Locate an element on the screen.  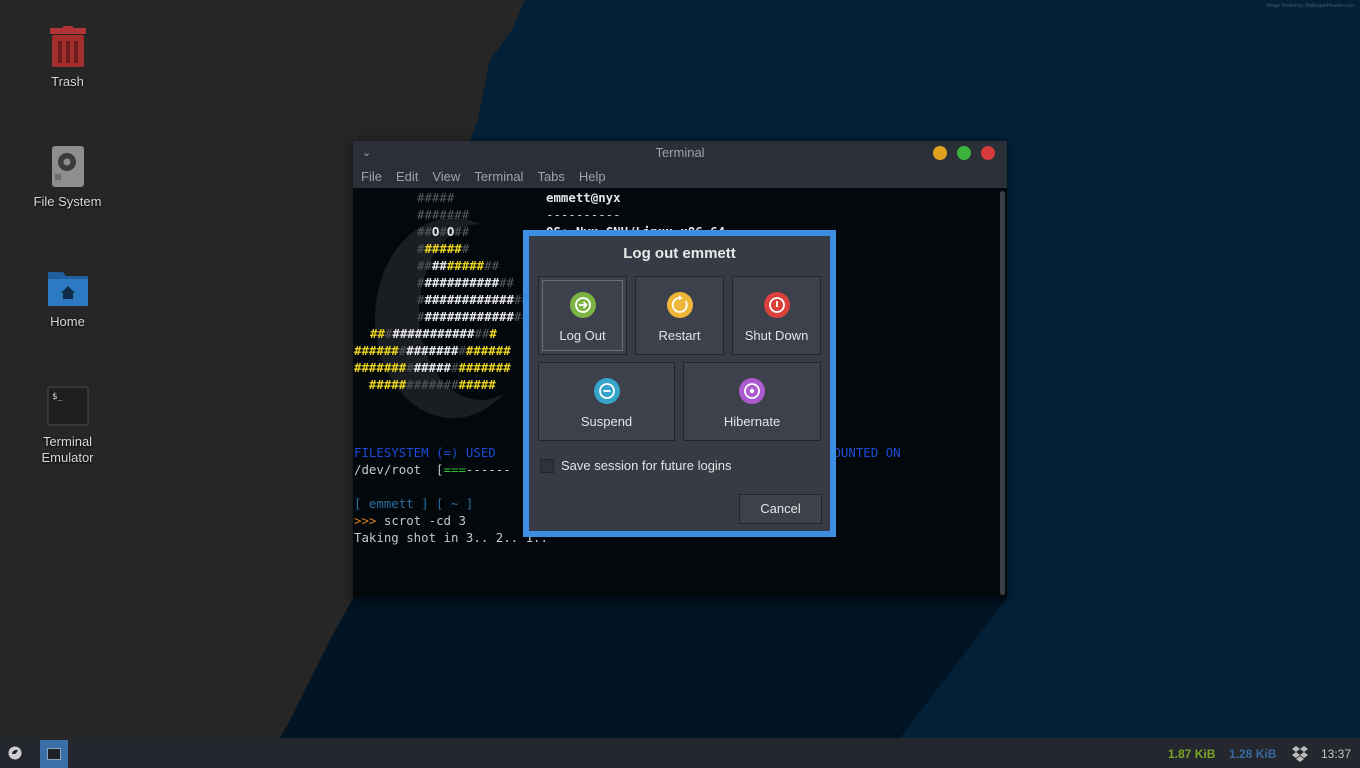
terminal-icon: $_ is located at coordinates (68, 407).